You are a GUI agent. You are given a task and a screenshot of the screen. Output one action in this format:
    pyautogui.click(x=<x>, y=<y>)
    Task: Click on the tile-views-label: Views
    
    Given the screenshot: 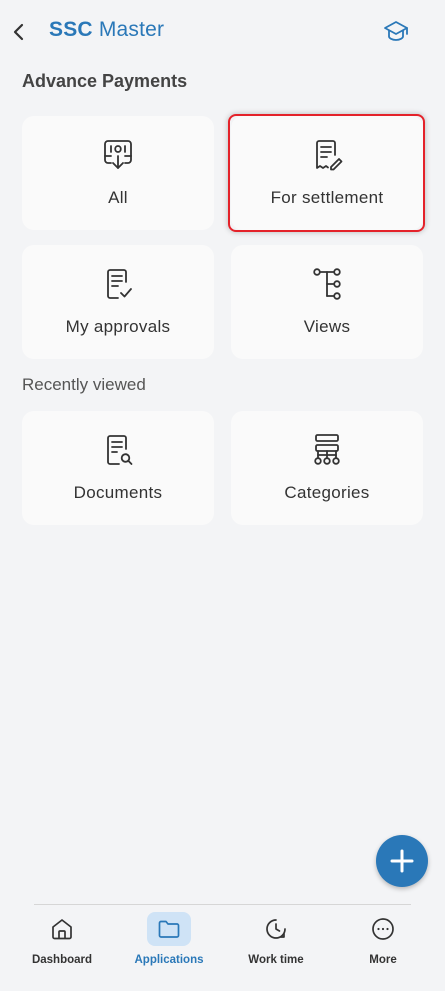 What is the action you would take?
    pyautogui.click(x=327, y=326)
    